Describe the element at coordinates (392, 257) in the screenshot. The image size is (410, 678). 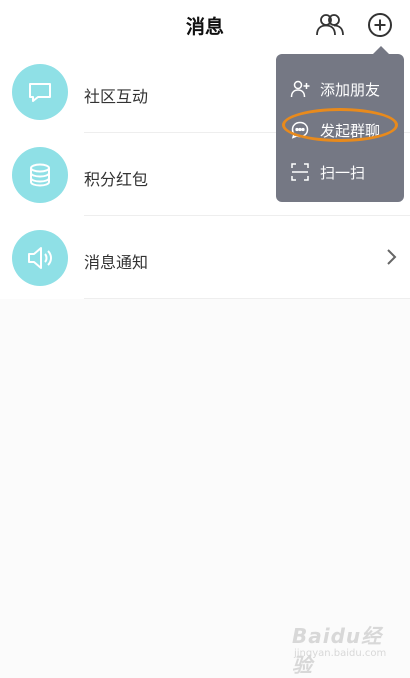
I see `chevron-right-icon` at that location.